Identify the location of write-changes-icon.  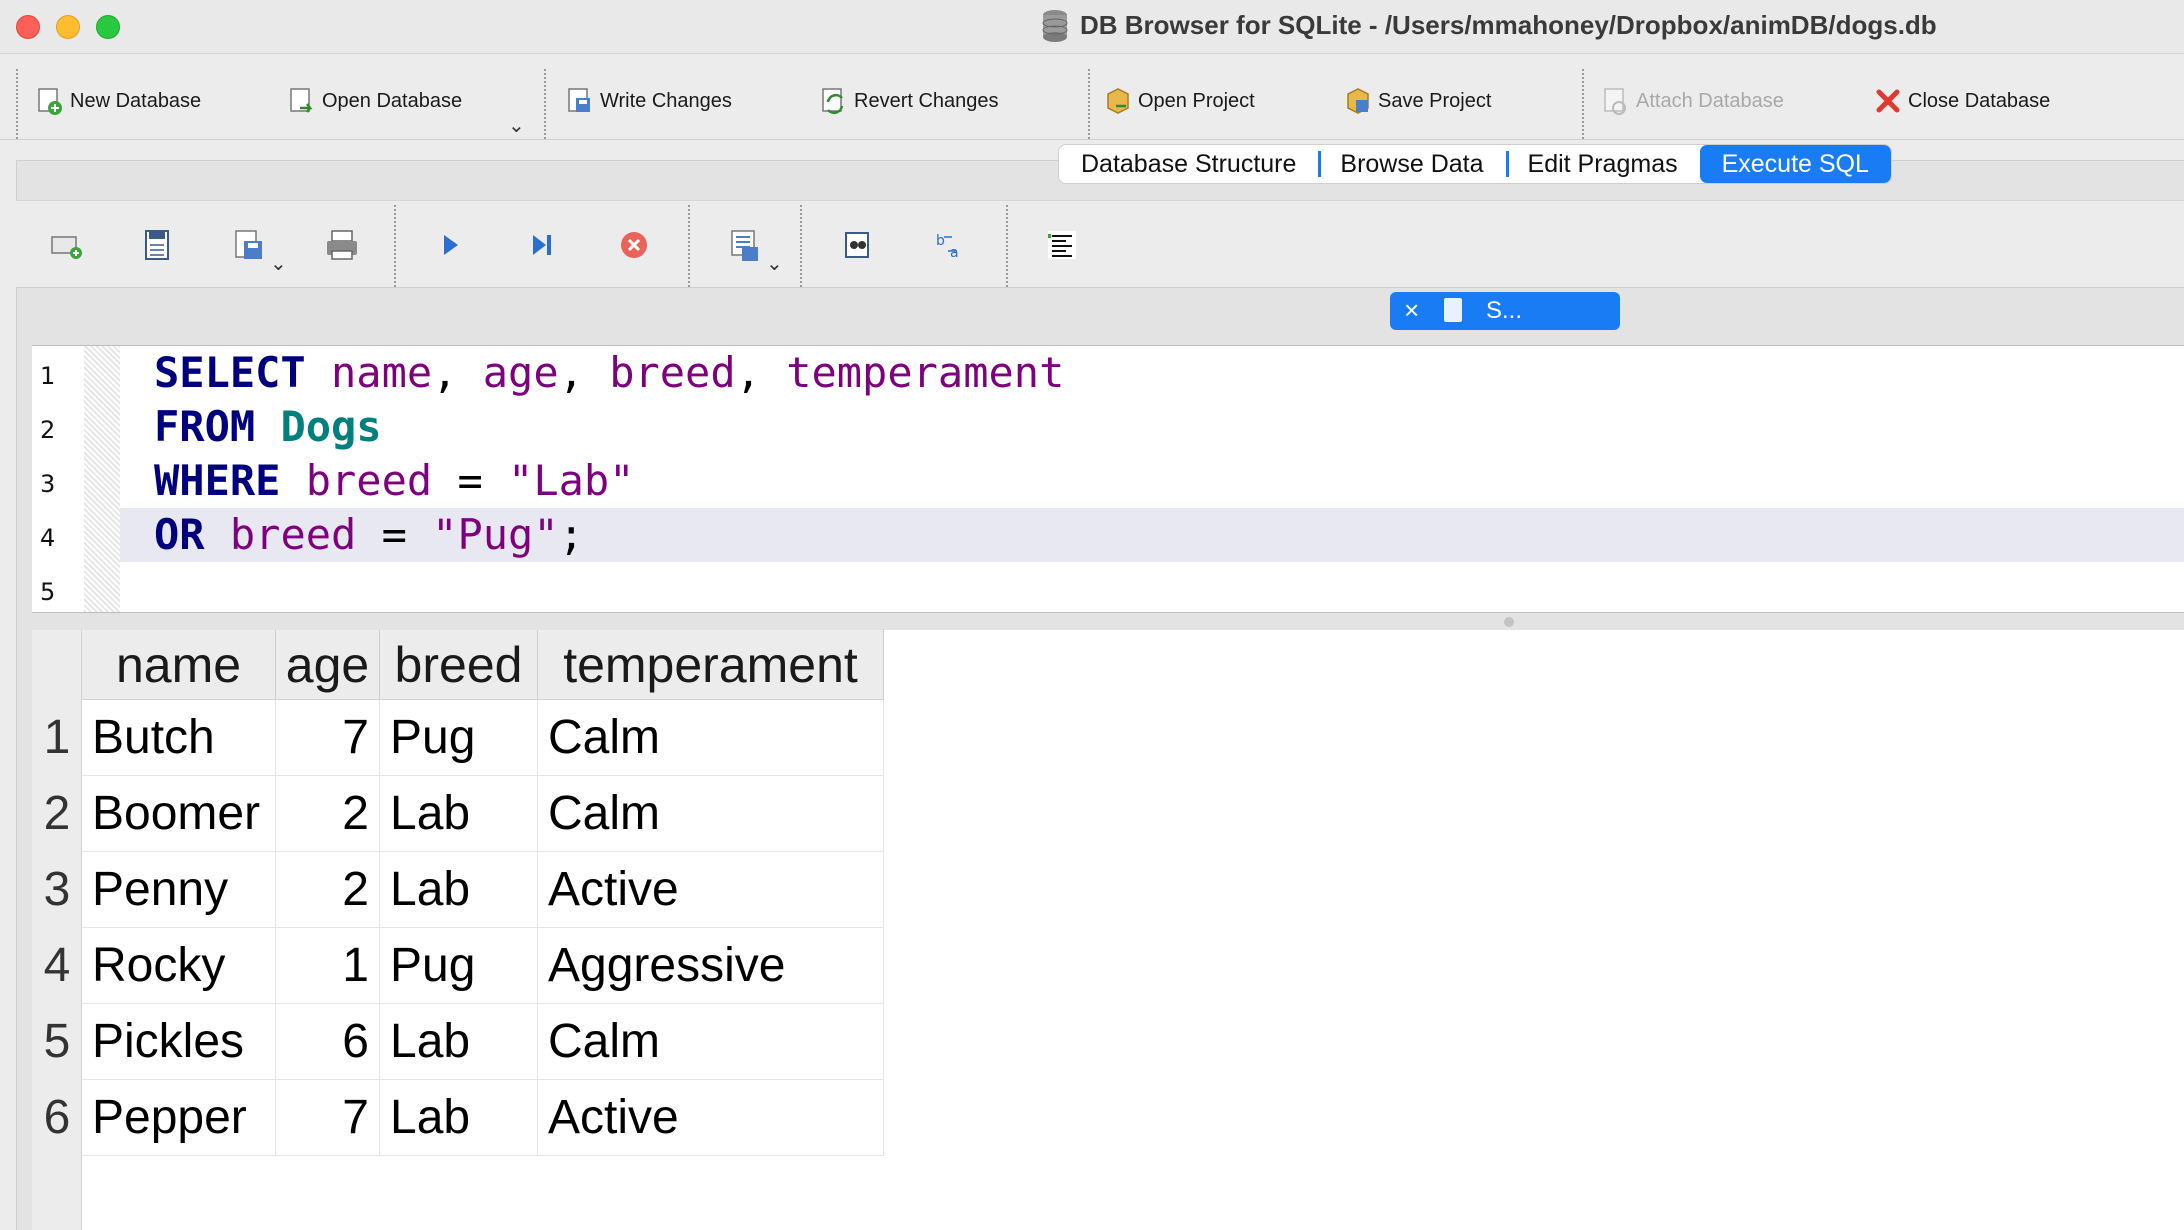
(579, 100).